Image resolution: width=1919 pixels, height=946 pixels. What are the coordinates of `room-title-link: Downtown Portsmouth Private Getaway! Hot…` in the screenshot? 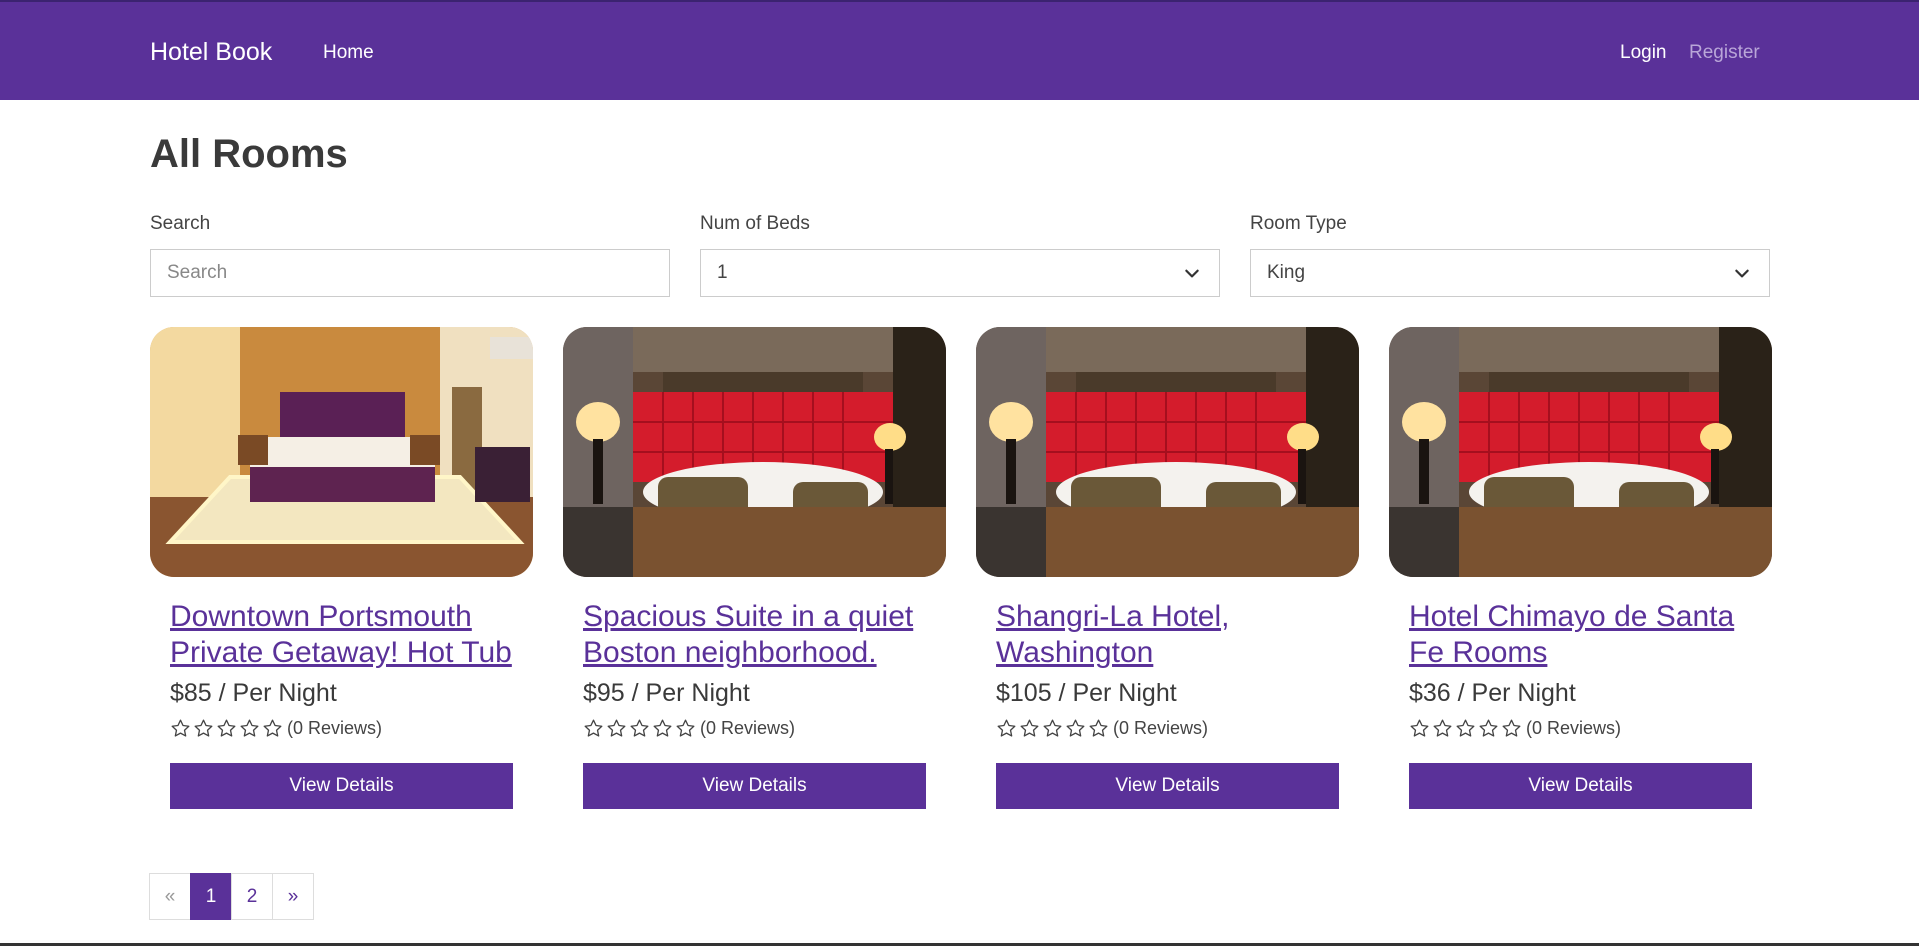 It's located at (341, 635).